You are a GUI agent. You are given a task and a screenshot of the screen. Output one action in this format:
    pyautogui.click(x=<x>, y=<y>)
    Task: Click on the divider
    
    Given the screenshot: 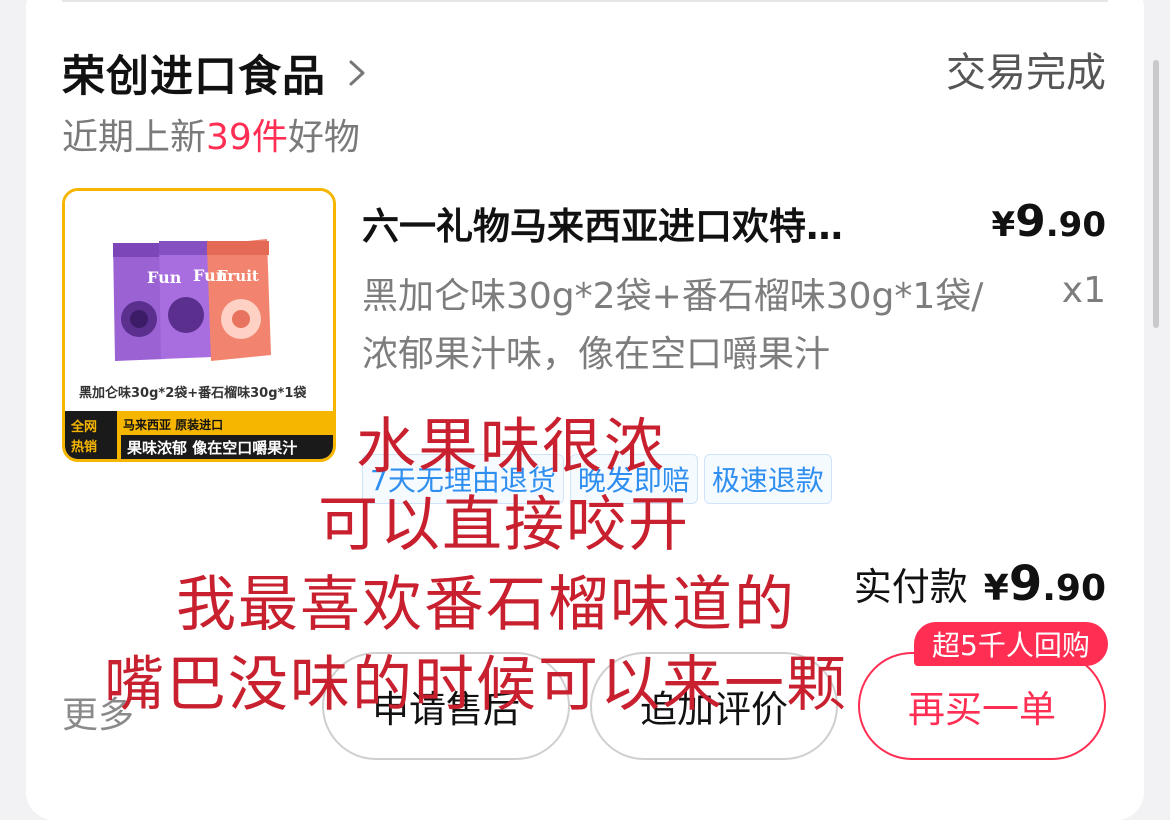 What is the action you would take?
    pyautogui.click(x=585, y=1)
    